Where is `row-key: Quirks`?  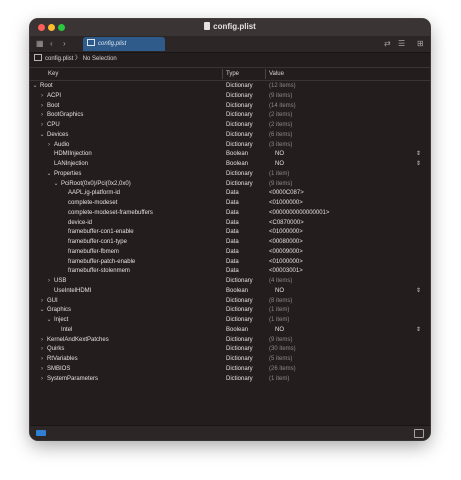
row-key: Quirks is located at coordinates (55, 350).